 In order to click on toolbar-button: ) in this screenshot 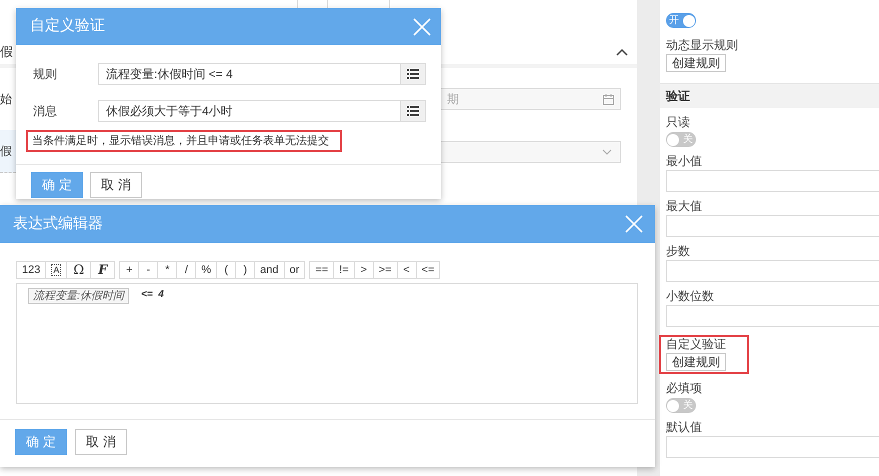, I will do `click(245, 270)`.